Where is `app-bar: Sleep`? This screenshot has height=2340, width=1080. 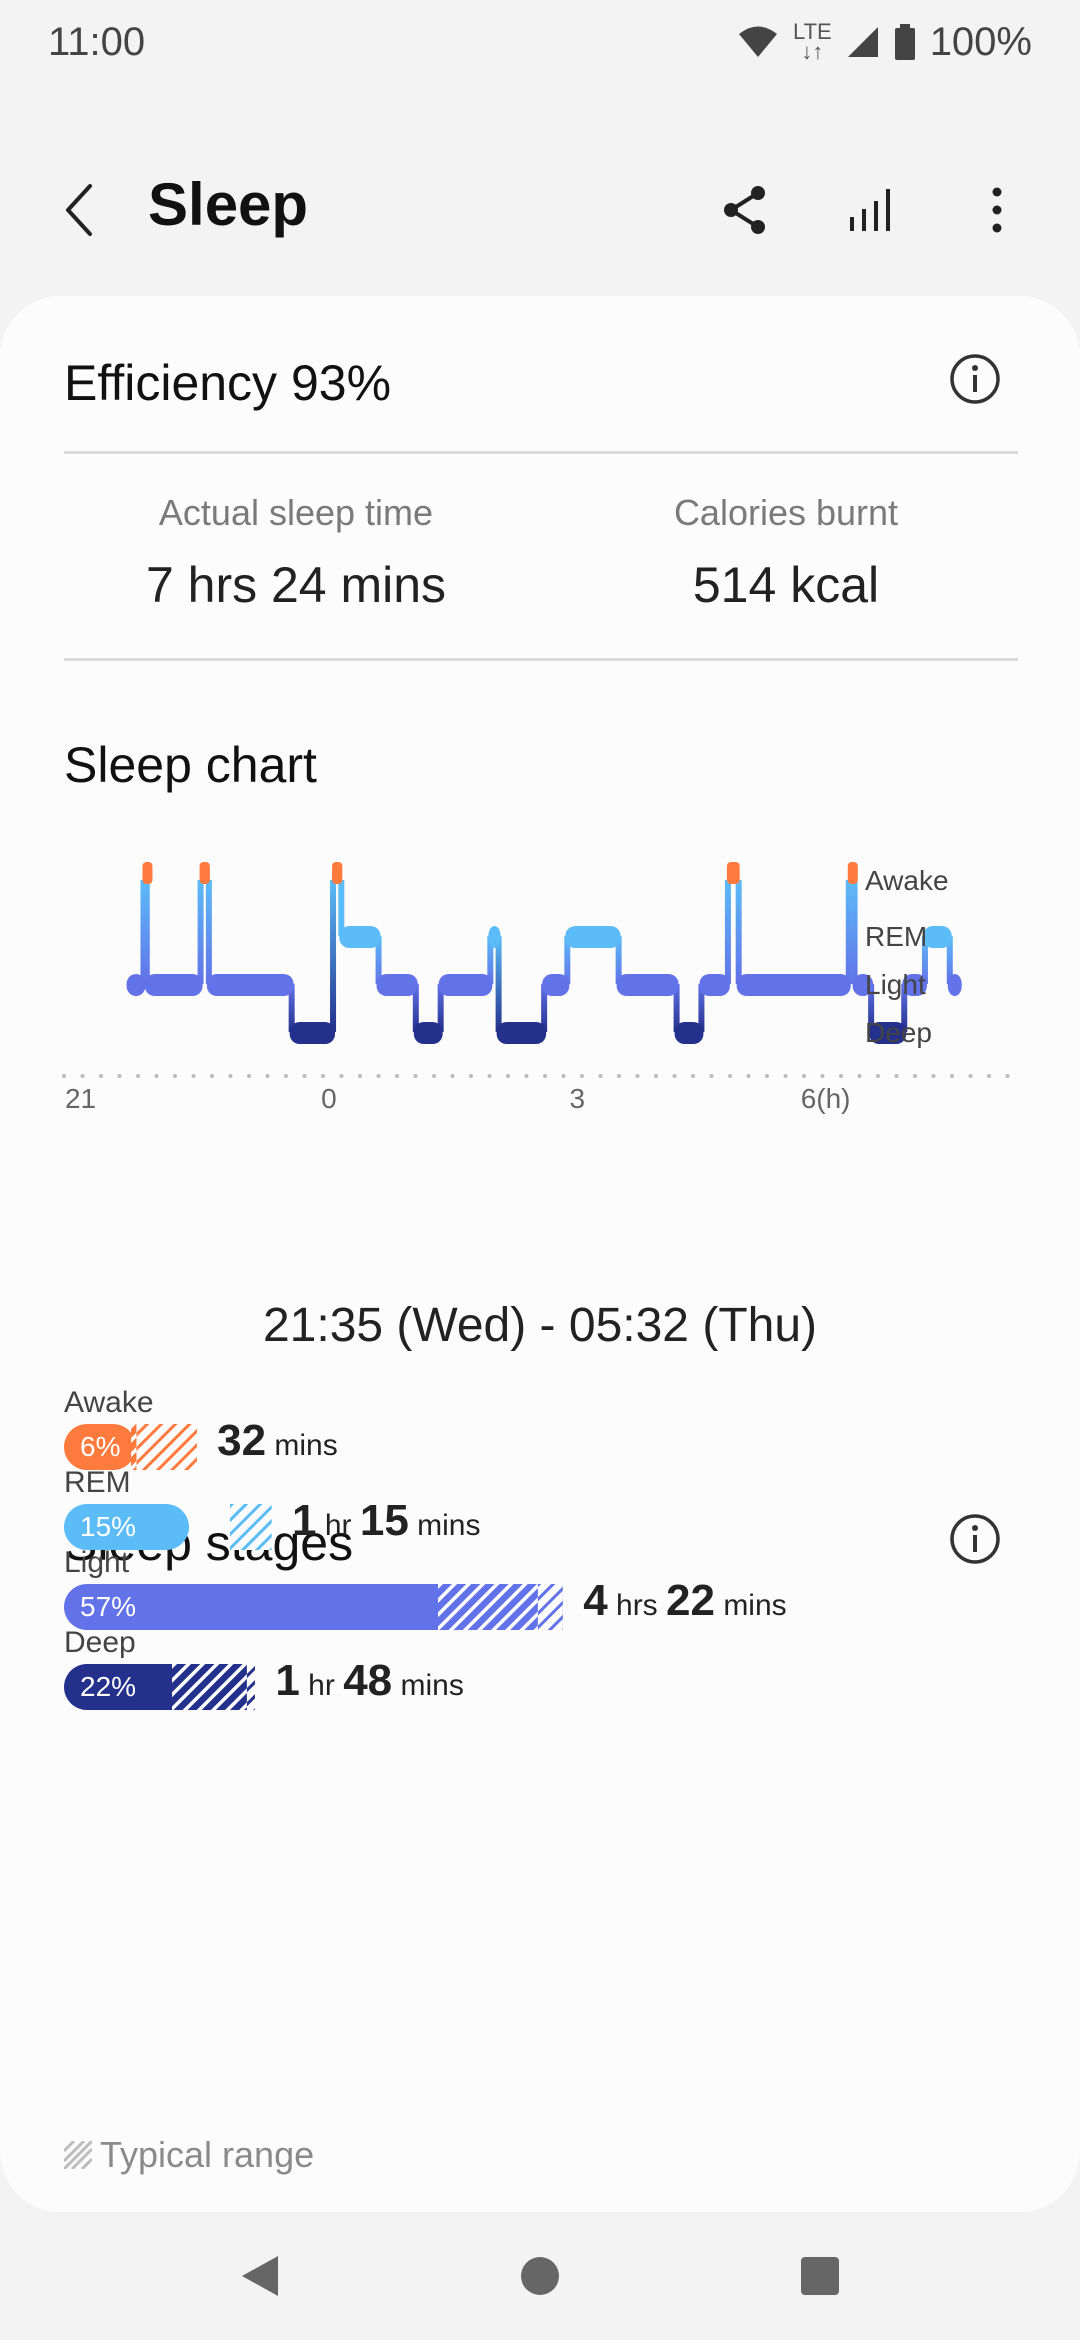 app-bar: Sleep is located at coordinates (540, 210).